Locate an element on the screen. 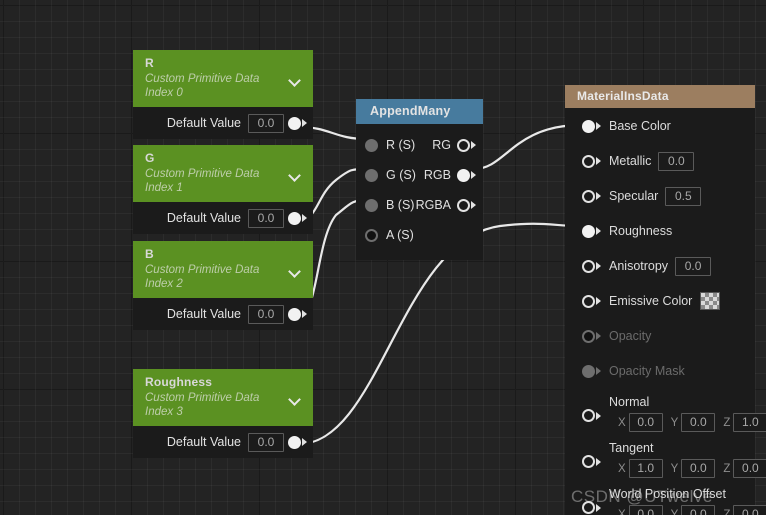 The image size is (766, 515). param-node-roughness-output-pin is located at coordinates (297, 442).